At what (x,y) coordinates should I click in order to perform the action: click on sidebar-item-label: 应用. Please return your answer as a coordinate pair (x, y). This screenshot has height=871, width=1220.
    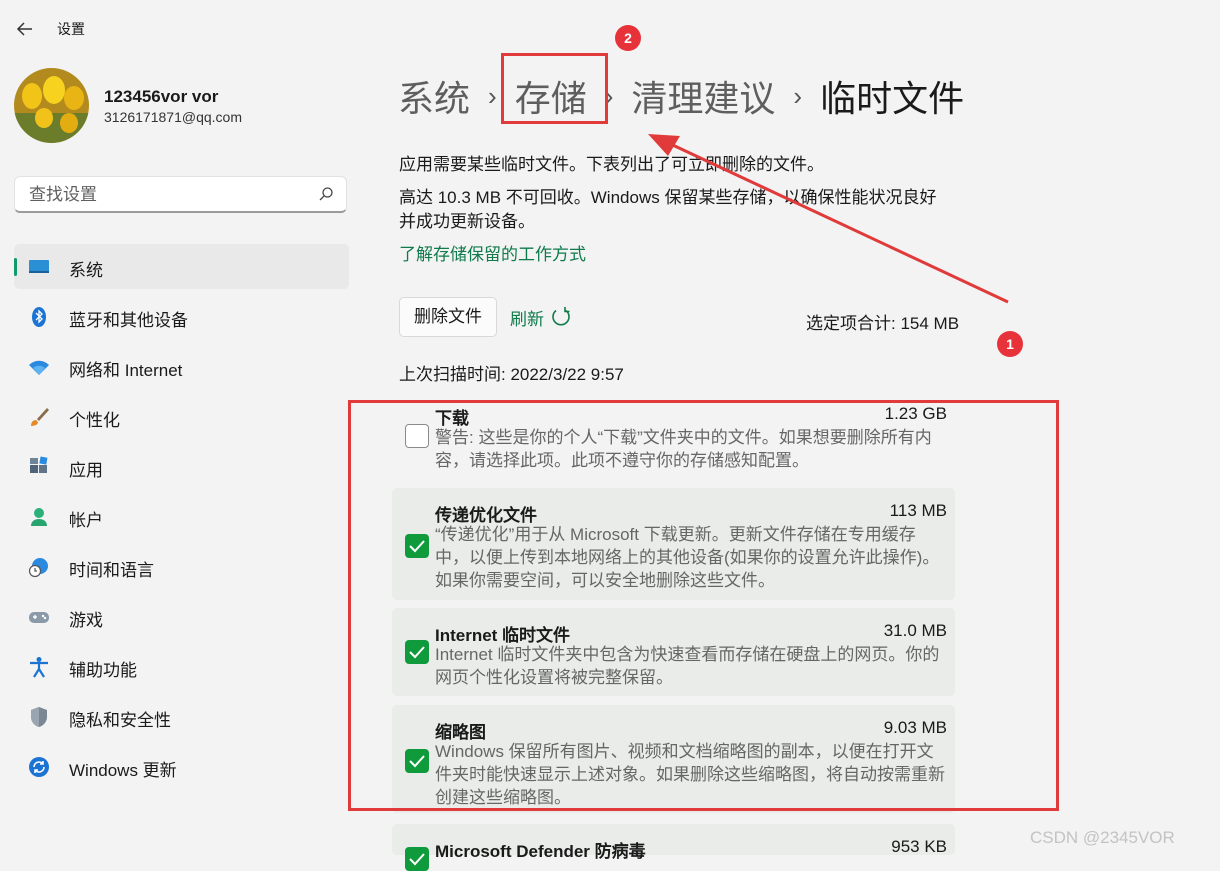
    Looking at the image, I should click on (86, 470).